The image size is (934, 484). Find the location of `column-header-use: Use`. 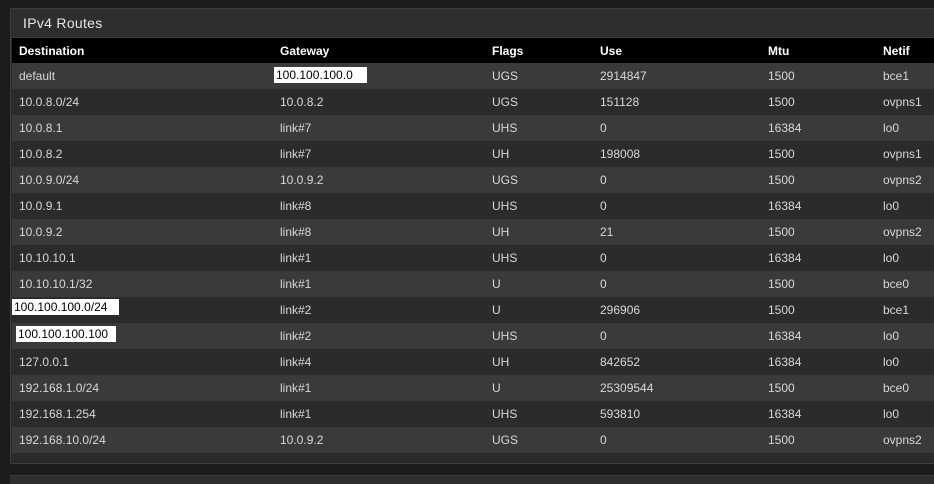

column-header-use: Use is located at coordinates (677, 50).